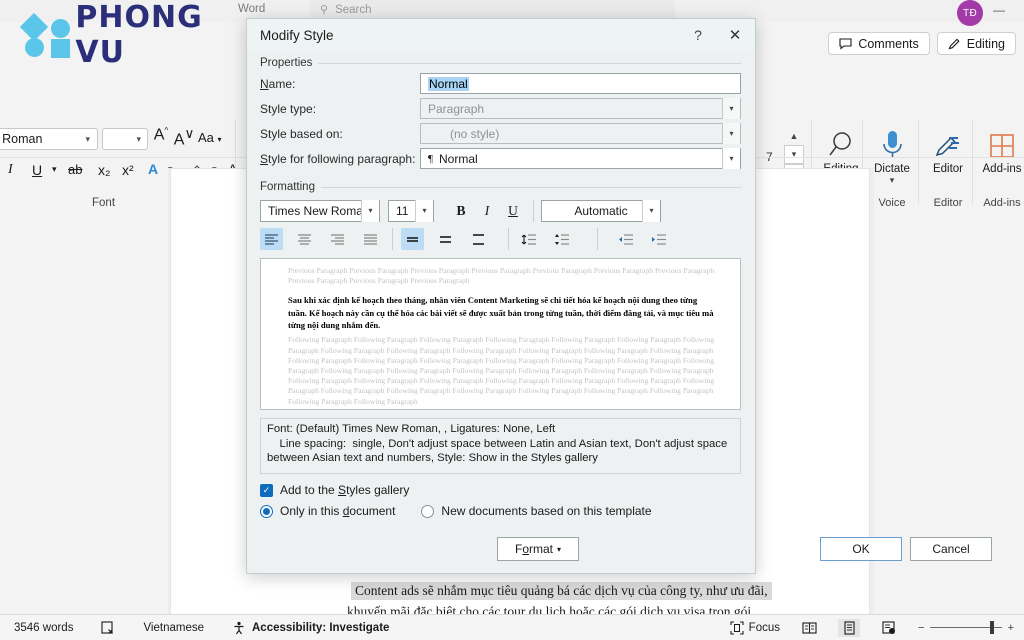  I want to click on ribbon-group-editor: Editor, so click(948, 147).